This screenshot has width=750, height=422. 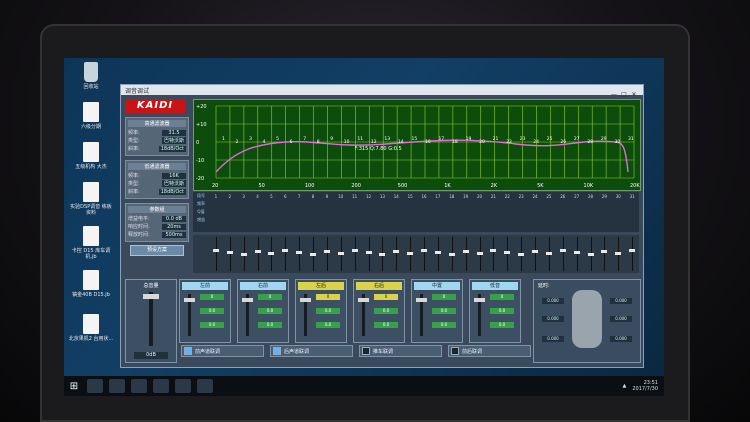 What do you see at coordinates (311, 351) in the screenshot?
I see `rear-link-checkbox: 后声道联调` at bounding box center [311, 351].